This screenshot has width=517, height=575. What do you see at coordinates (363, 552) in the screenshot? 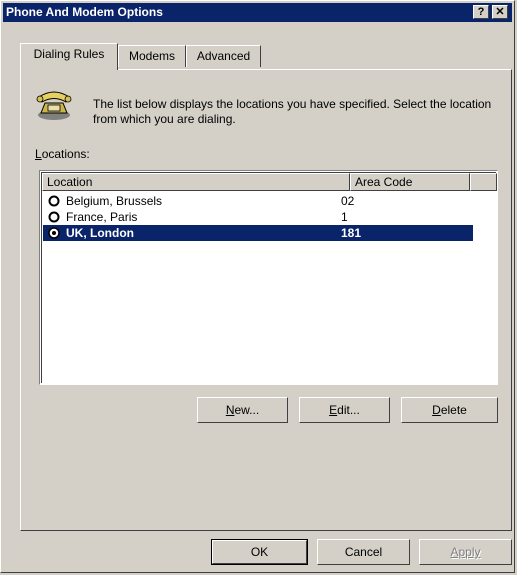
I see `cancel-button: Cancel` at bounding box center [363, 552].